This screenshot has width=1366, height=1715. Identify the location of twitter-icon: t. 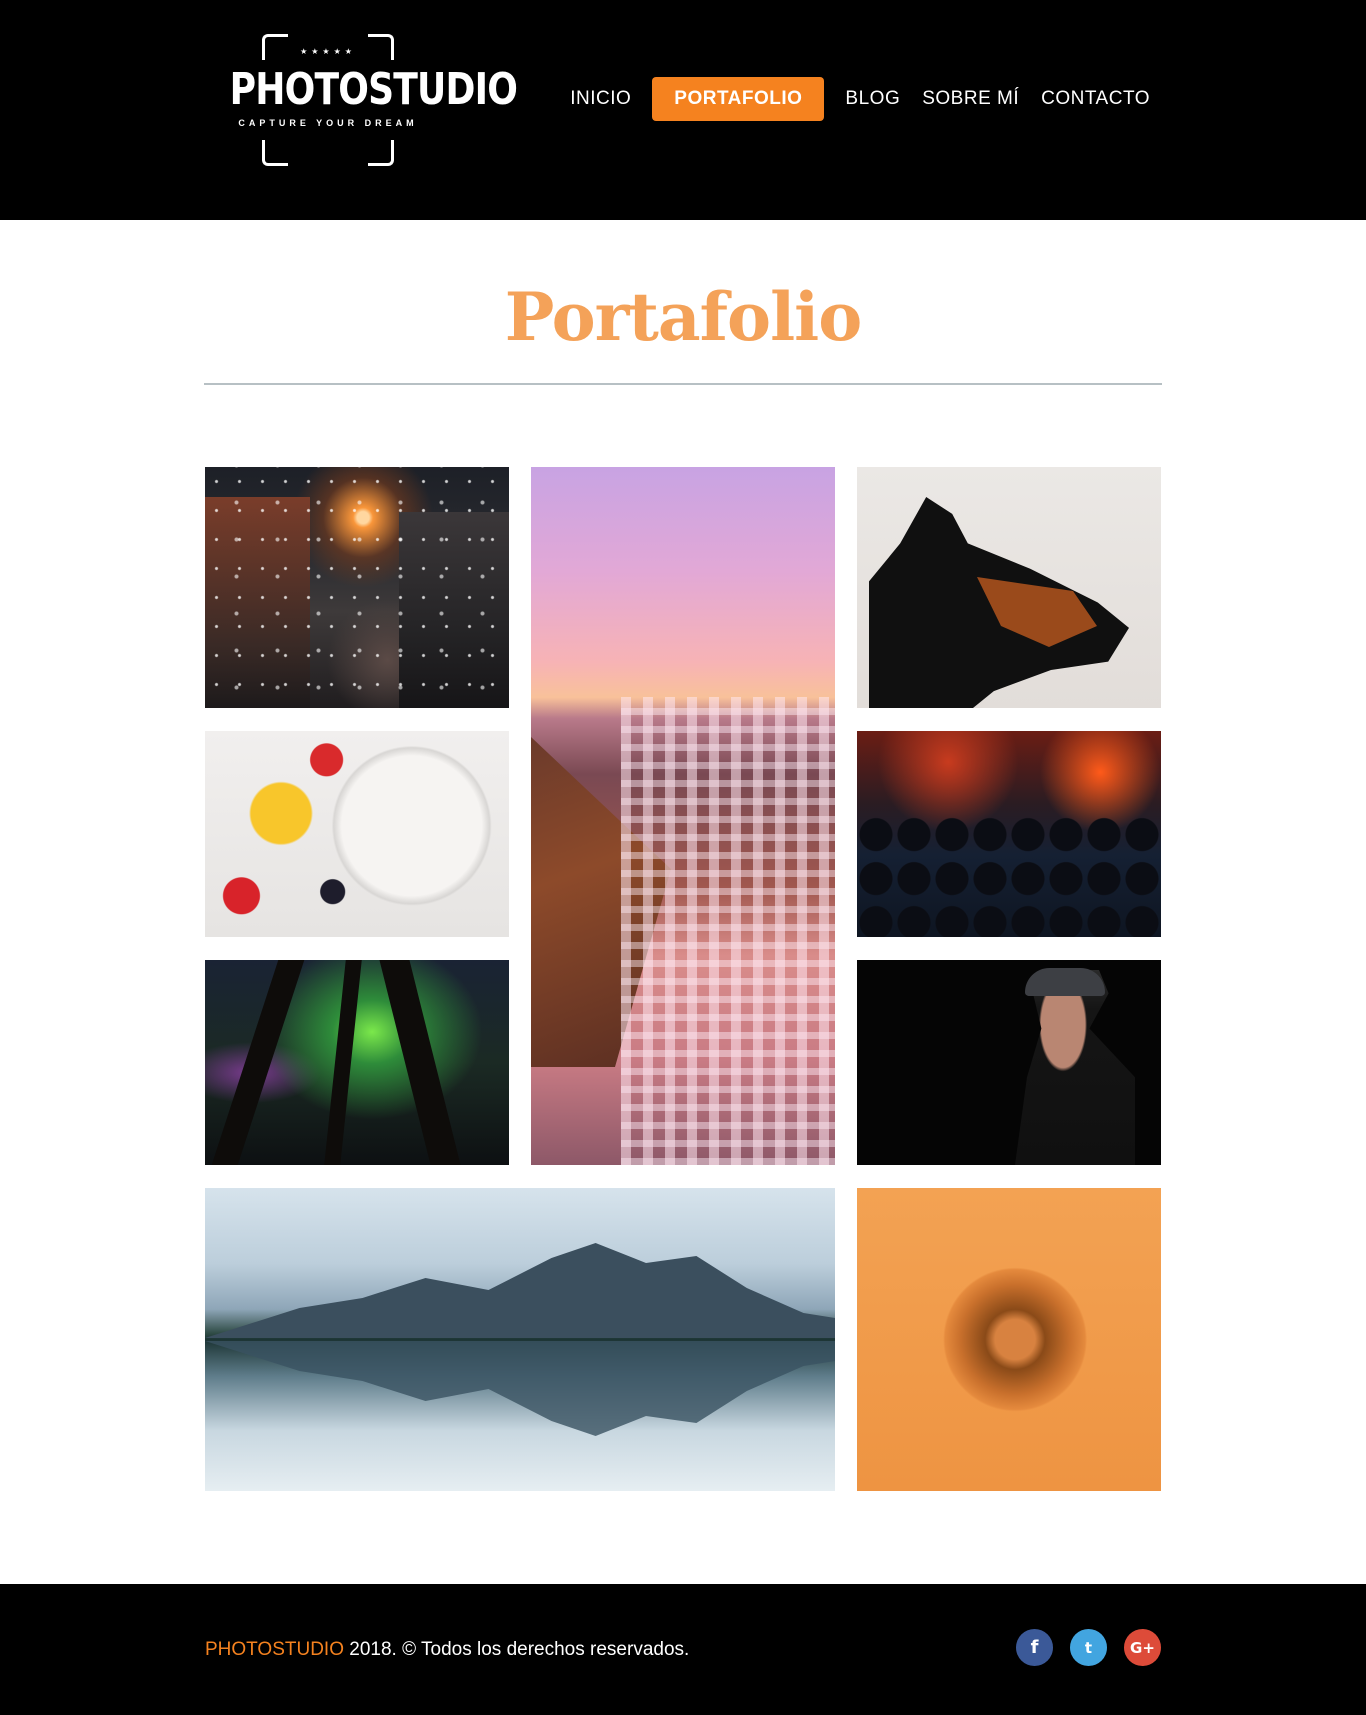
(1088, 1647).